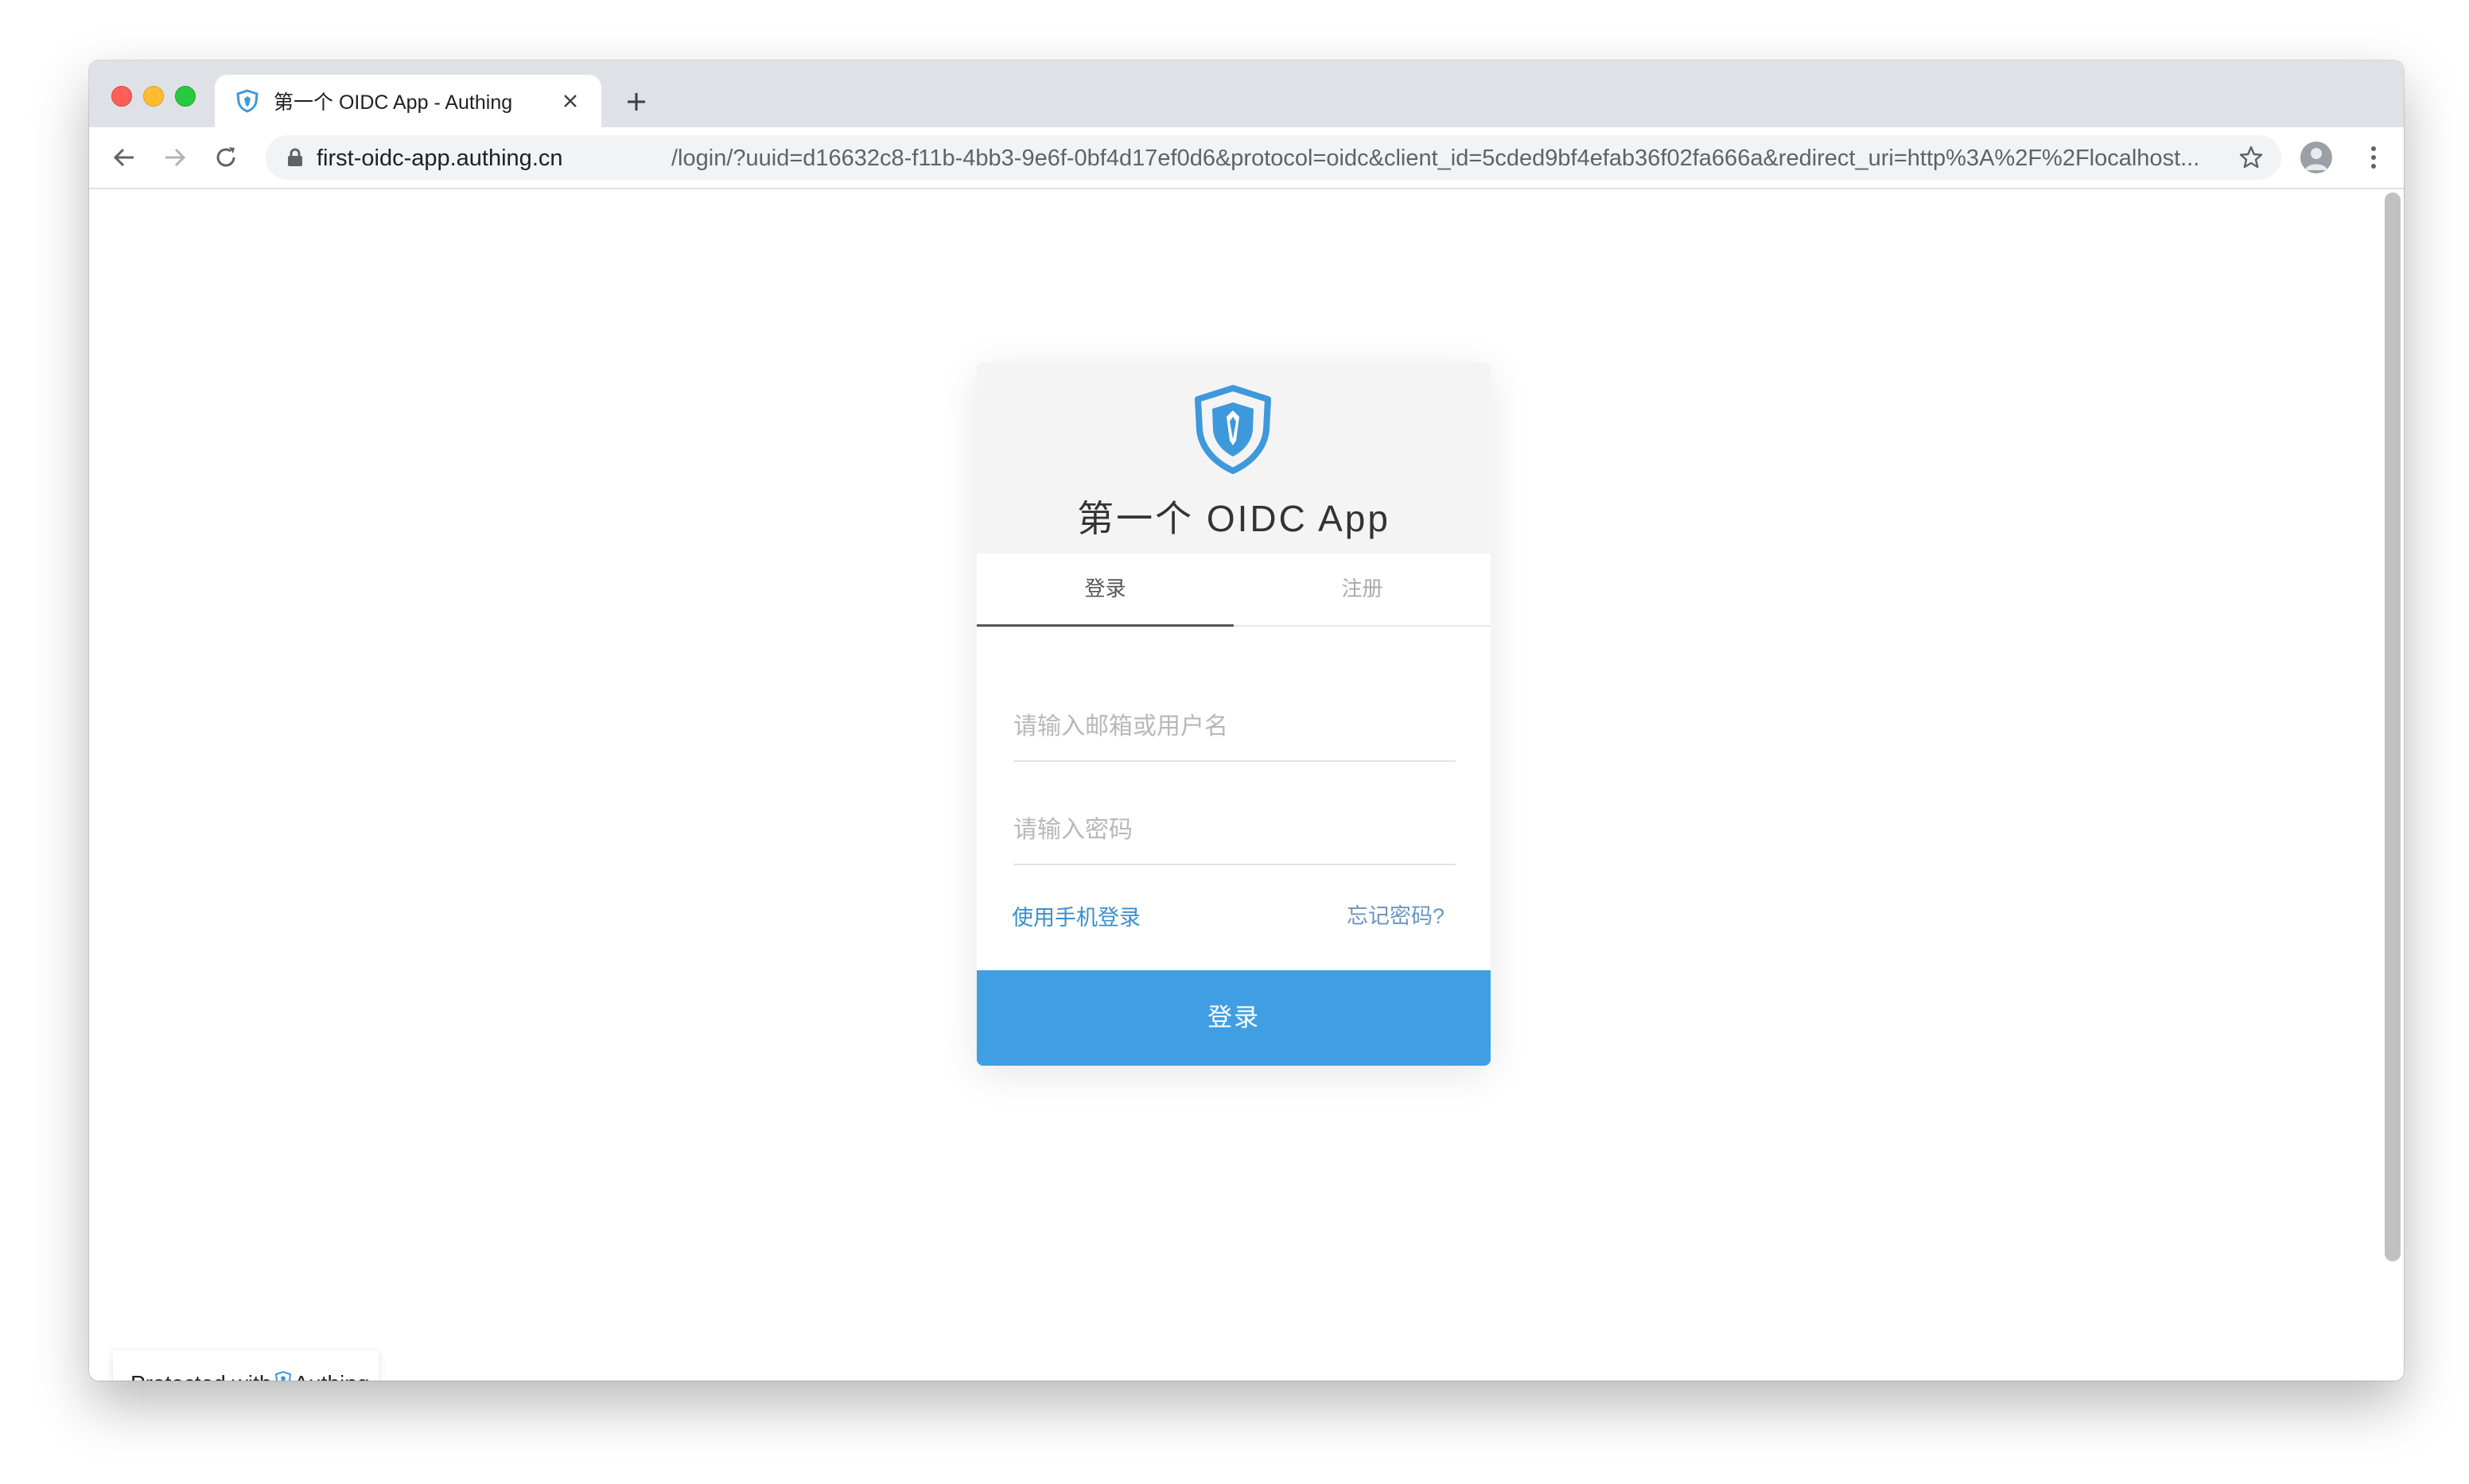  I want to click on tab-register: 注册, so click(1362, 589).